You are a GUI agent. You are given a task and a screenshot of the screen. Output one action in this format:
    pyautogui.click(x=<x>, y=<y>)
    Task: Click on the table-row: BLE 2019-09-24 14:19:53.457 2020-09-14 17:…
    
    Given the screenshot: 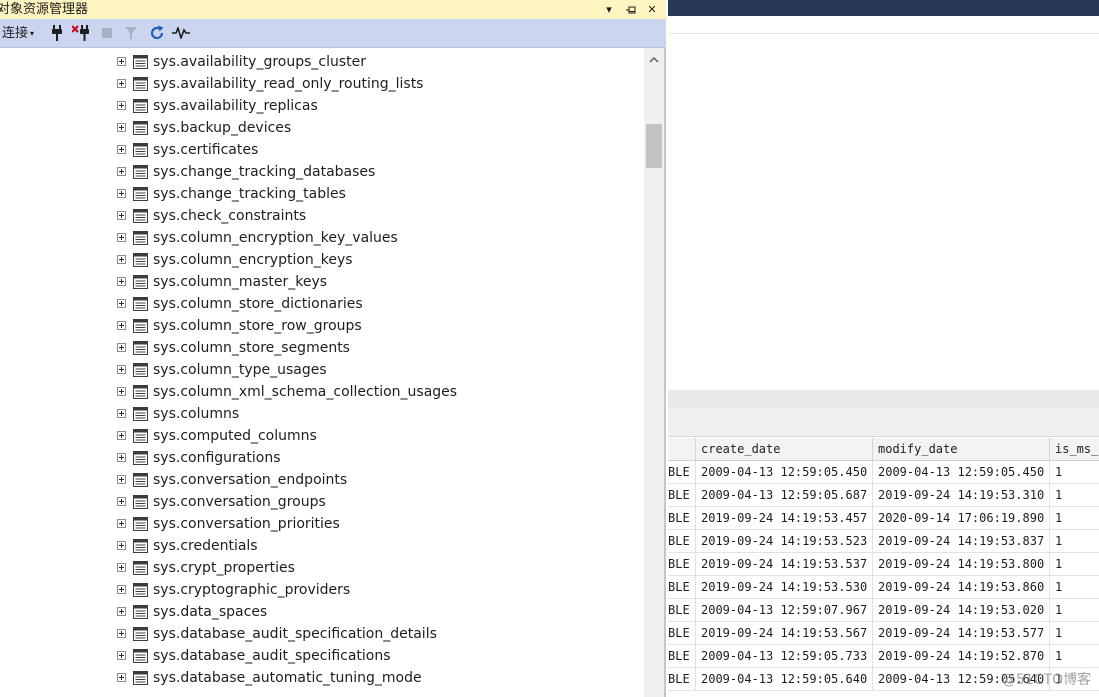 What is the action you would take?
    pyautogui.click(x=883, y=518)
    